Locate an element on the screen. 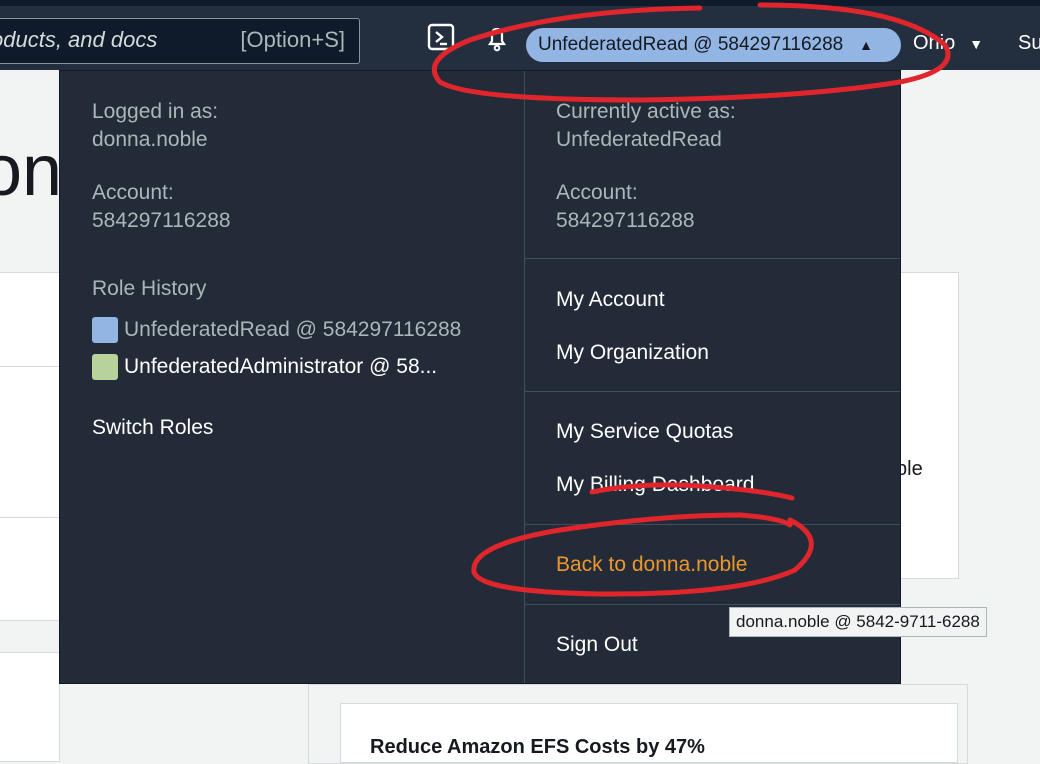  back-to-user-link: Back to donna.noble is located at coordinates (651, 565).